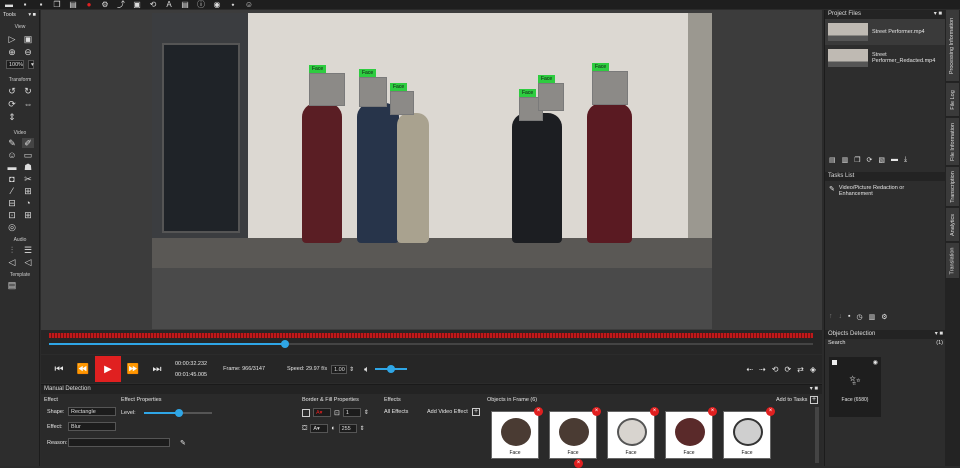  Describe the element at coordinates (233, 4) in the screenshot. I see `link-icon: ⬩` at that location.